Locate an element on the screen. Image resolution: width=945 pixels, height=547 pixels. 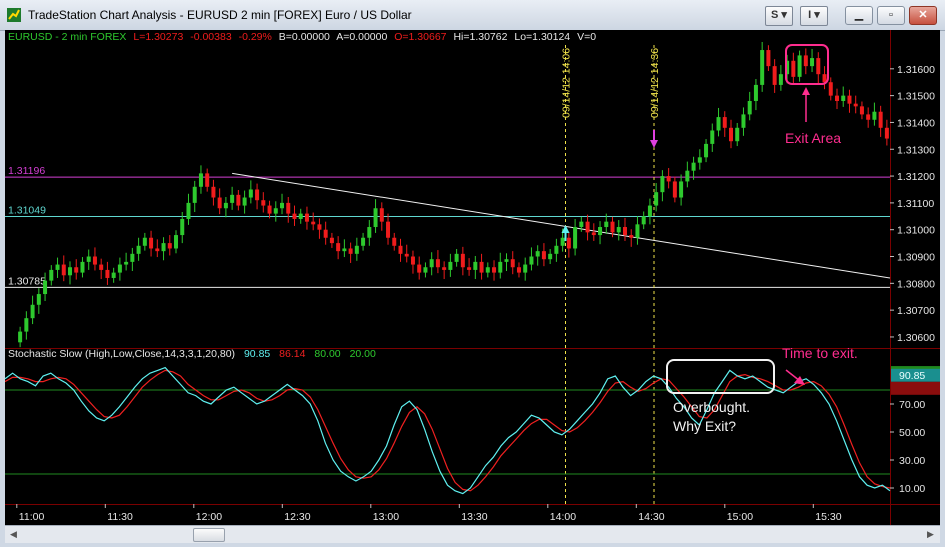
symbol-linking-button: S ▾ is located at coordinates (779, 16).